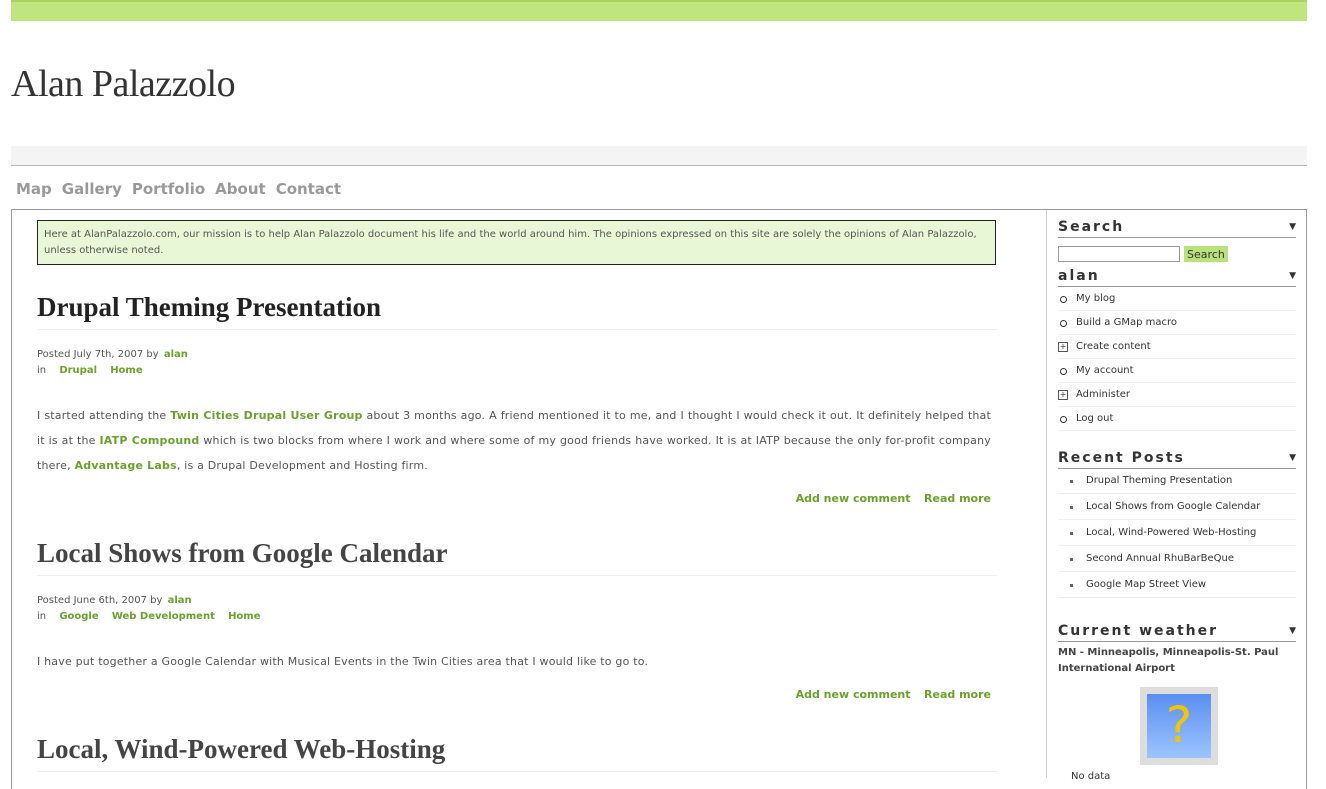  I want to click on post-links: Add new comment Read more, so click(517, 498).